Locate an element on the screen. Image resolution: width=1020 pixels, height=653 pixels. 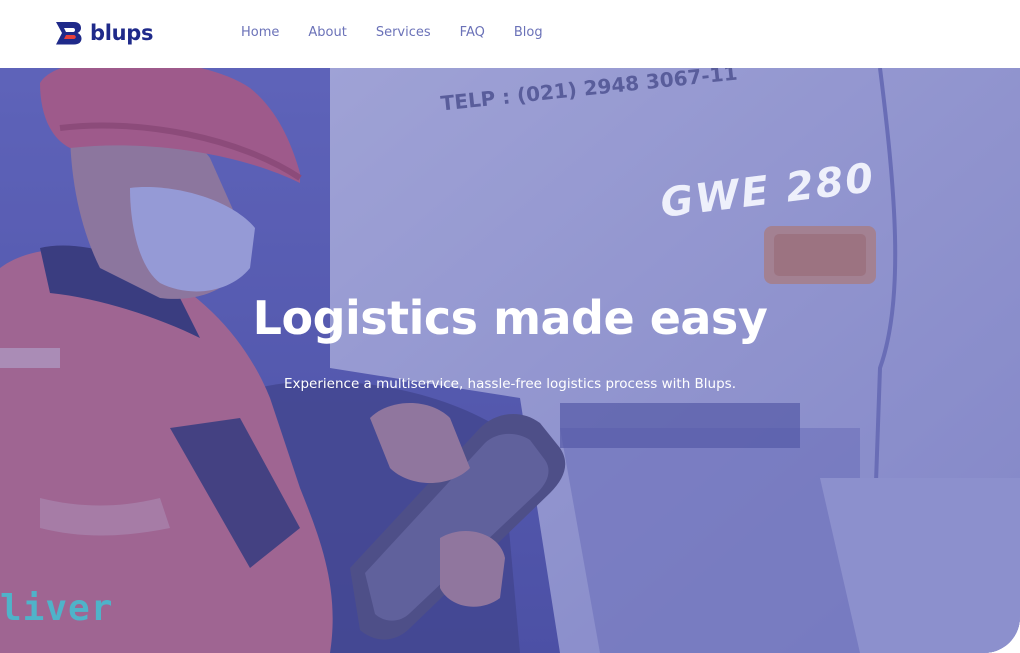
hero-title: Logistics made easy is located at coordinates (510, 318).